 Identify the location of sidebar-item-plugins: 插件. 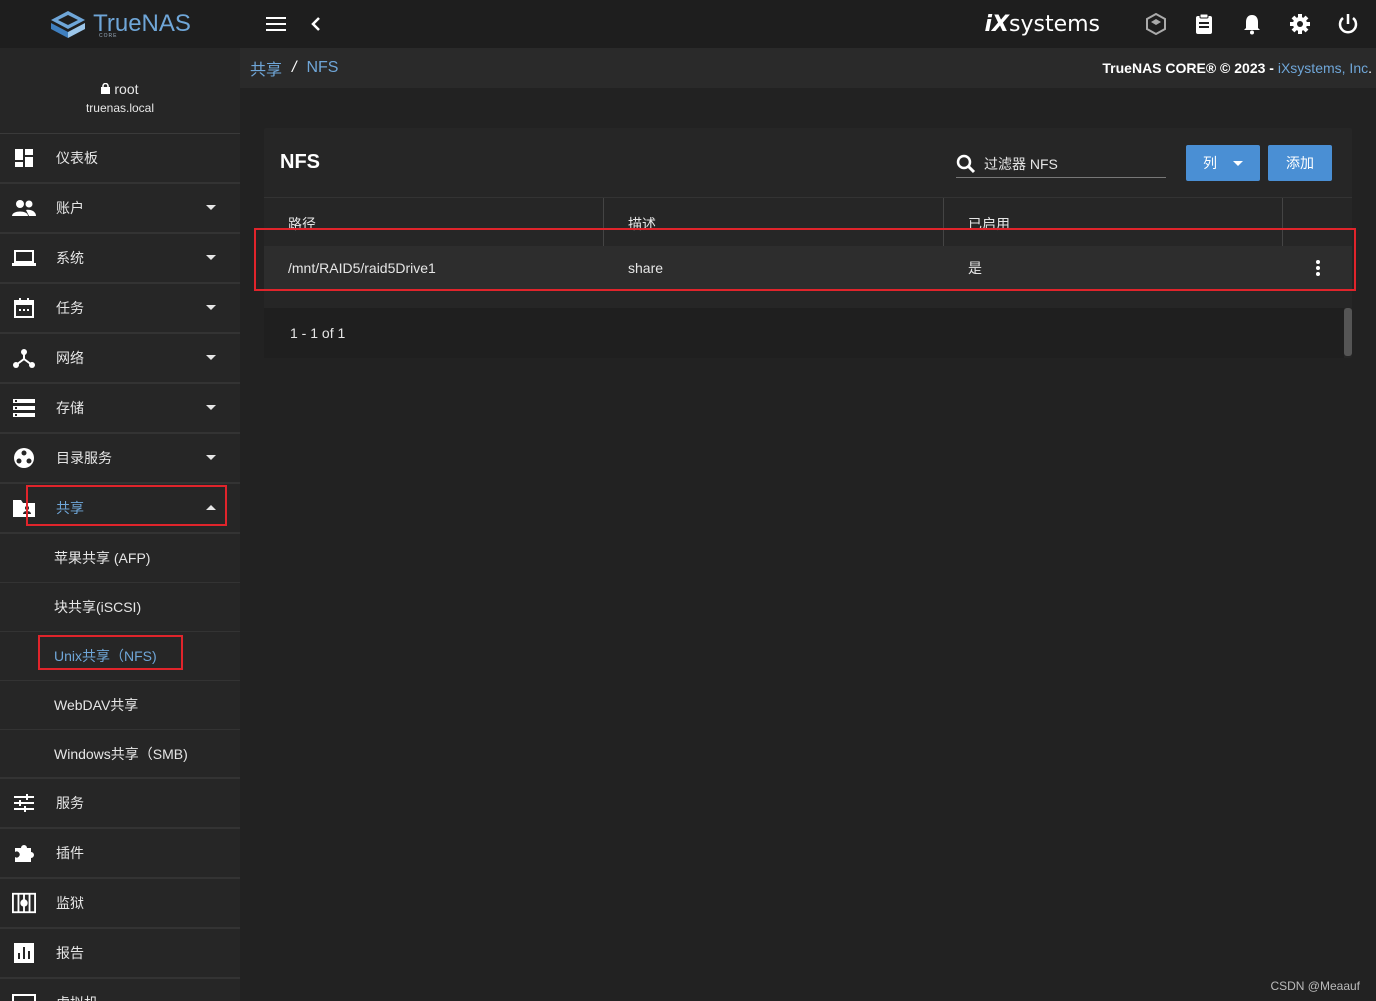
(120, 854).